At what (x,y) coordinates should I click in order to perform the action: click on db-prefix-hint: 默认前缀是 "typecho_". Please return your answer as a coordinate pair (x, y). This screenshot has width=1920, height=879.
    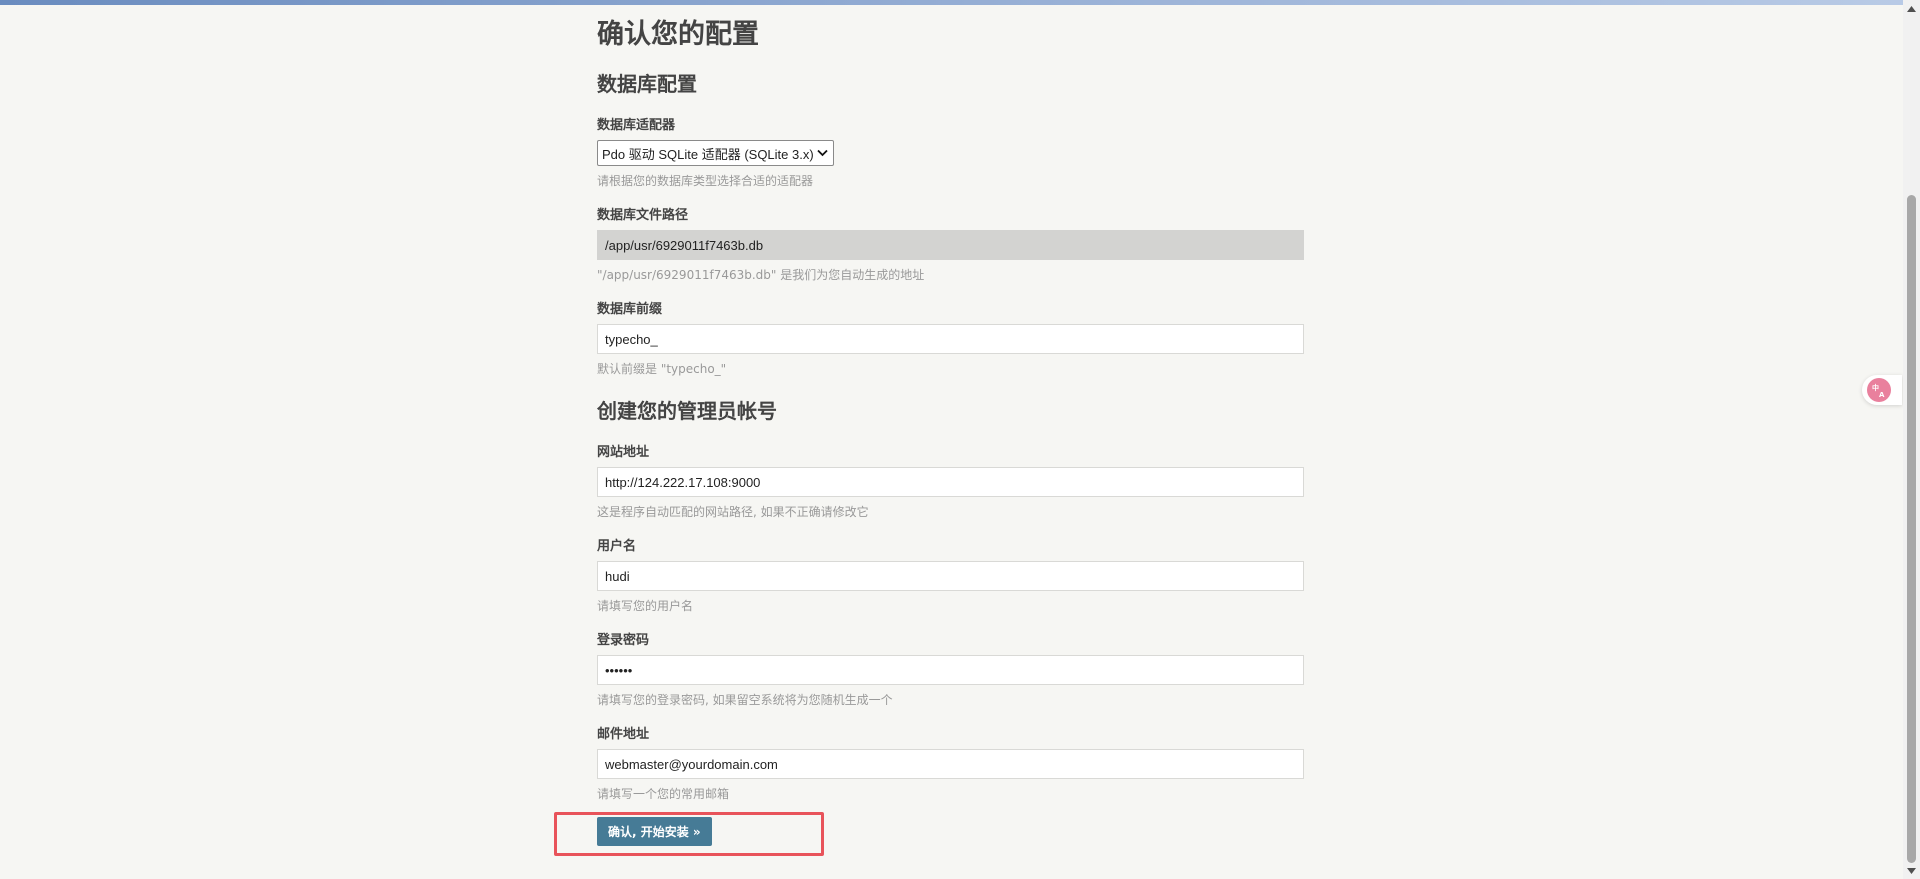
    Looking at the image, I should click on (662, 369).